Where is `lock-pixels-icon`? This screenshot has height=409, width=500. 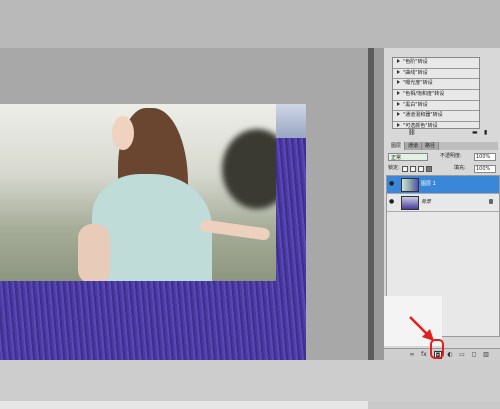 lock-pixels-icon is located at coordinates (413, 169).